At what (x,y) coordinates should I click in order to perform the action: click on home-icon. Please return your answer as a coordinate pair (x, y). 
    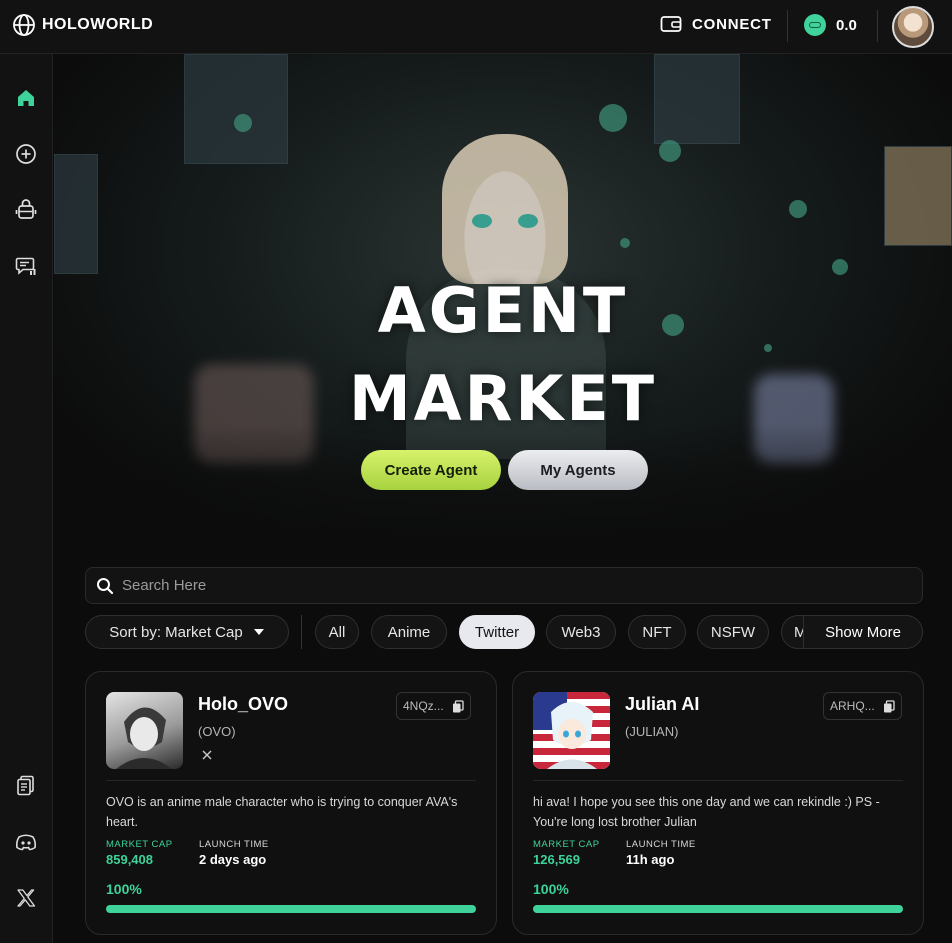
    Looking at the image, I should click on (26, 98).